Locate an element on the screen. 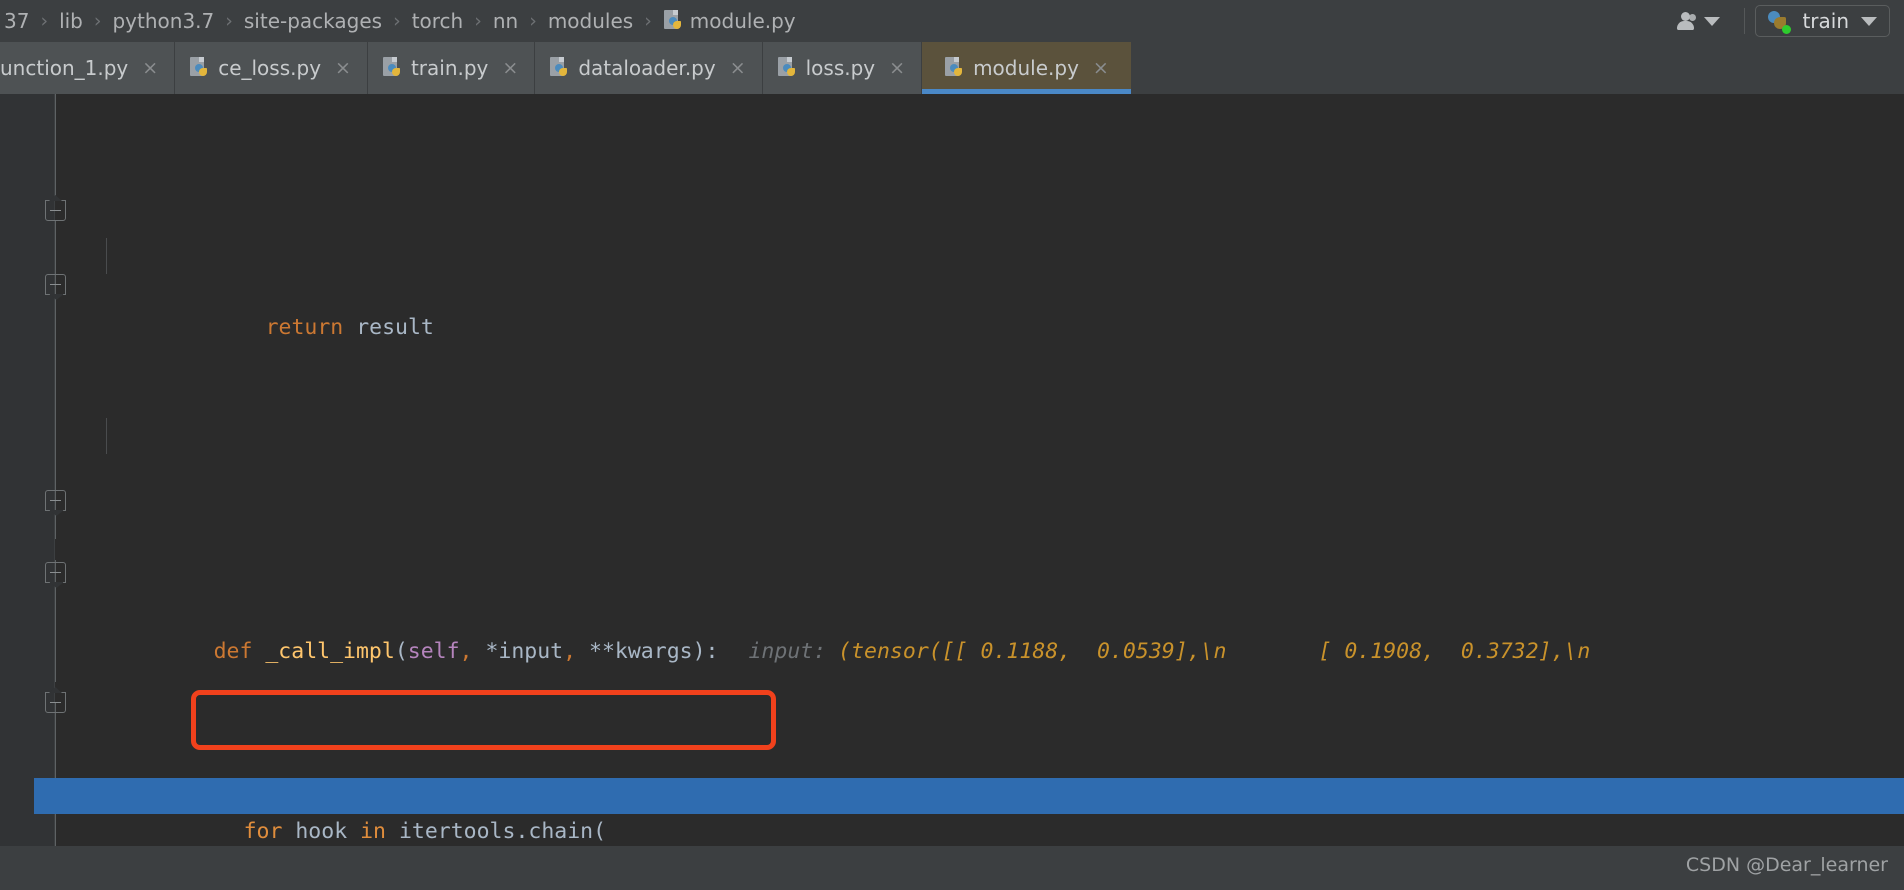 This screenshot has width=1904, height=890. toolbar-divider is located at coordinates (1745, 21).